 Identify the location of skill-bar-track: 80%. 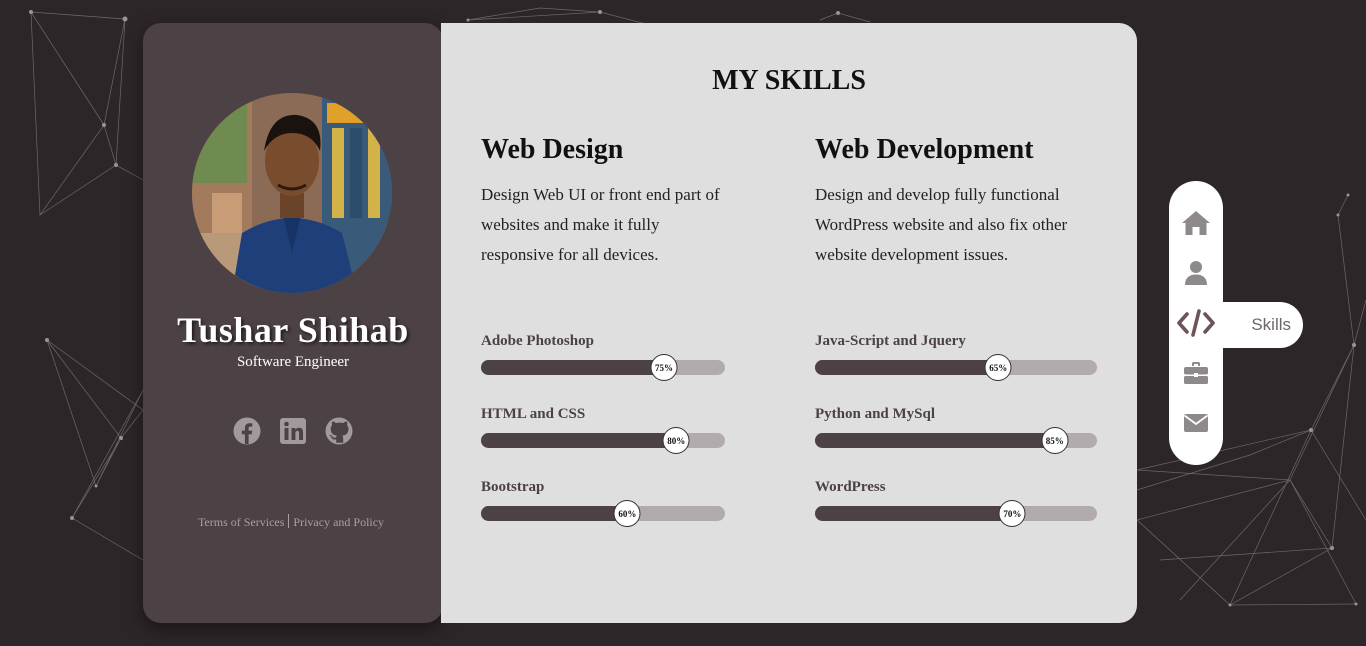
(603, 440).